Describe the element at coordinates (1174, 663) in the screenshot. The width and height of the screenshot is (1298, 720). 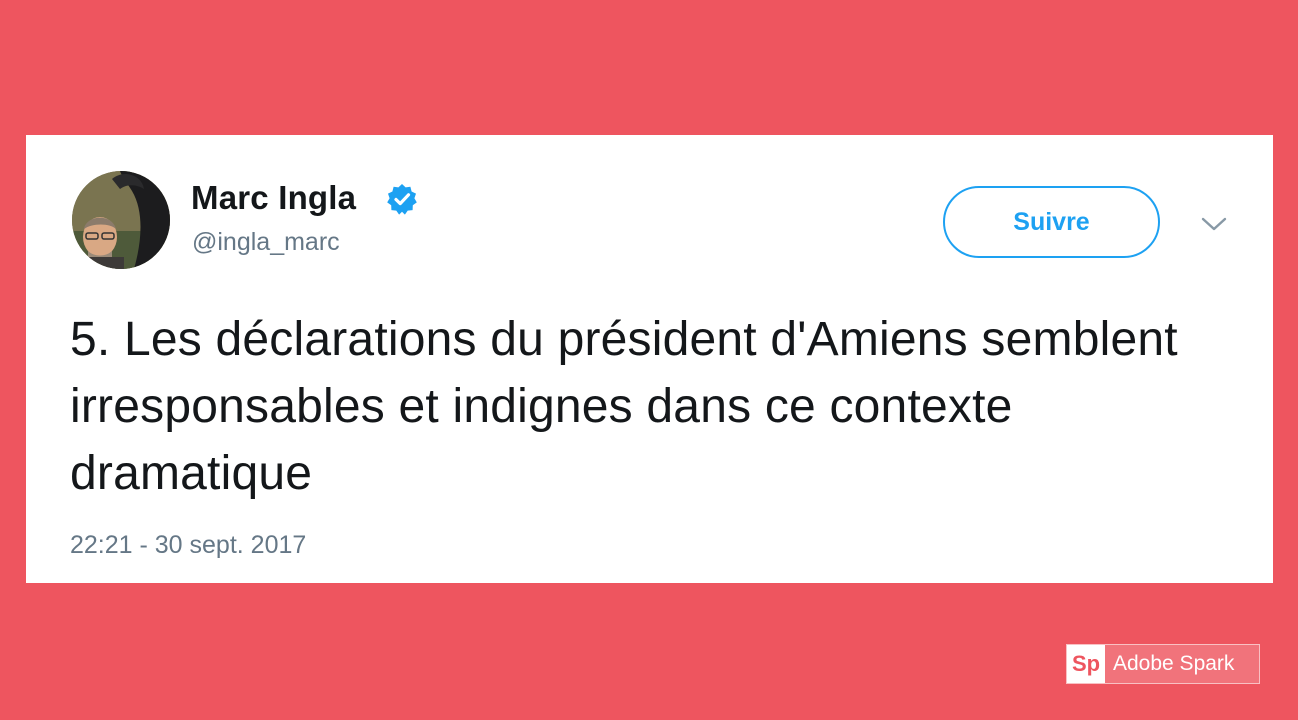
I see `watermark-label: Adobe Spark` at that location.